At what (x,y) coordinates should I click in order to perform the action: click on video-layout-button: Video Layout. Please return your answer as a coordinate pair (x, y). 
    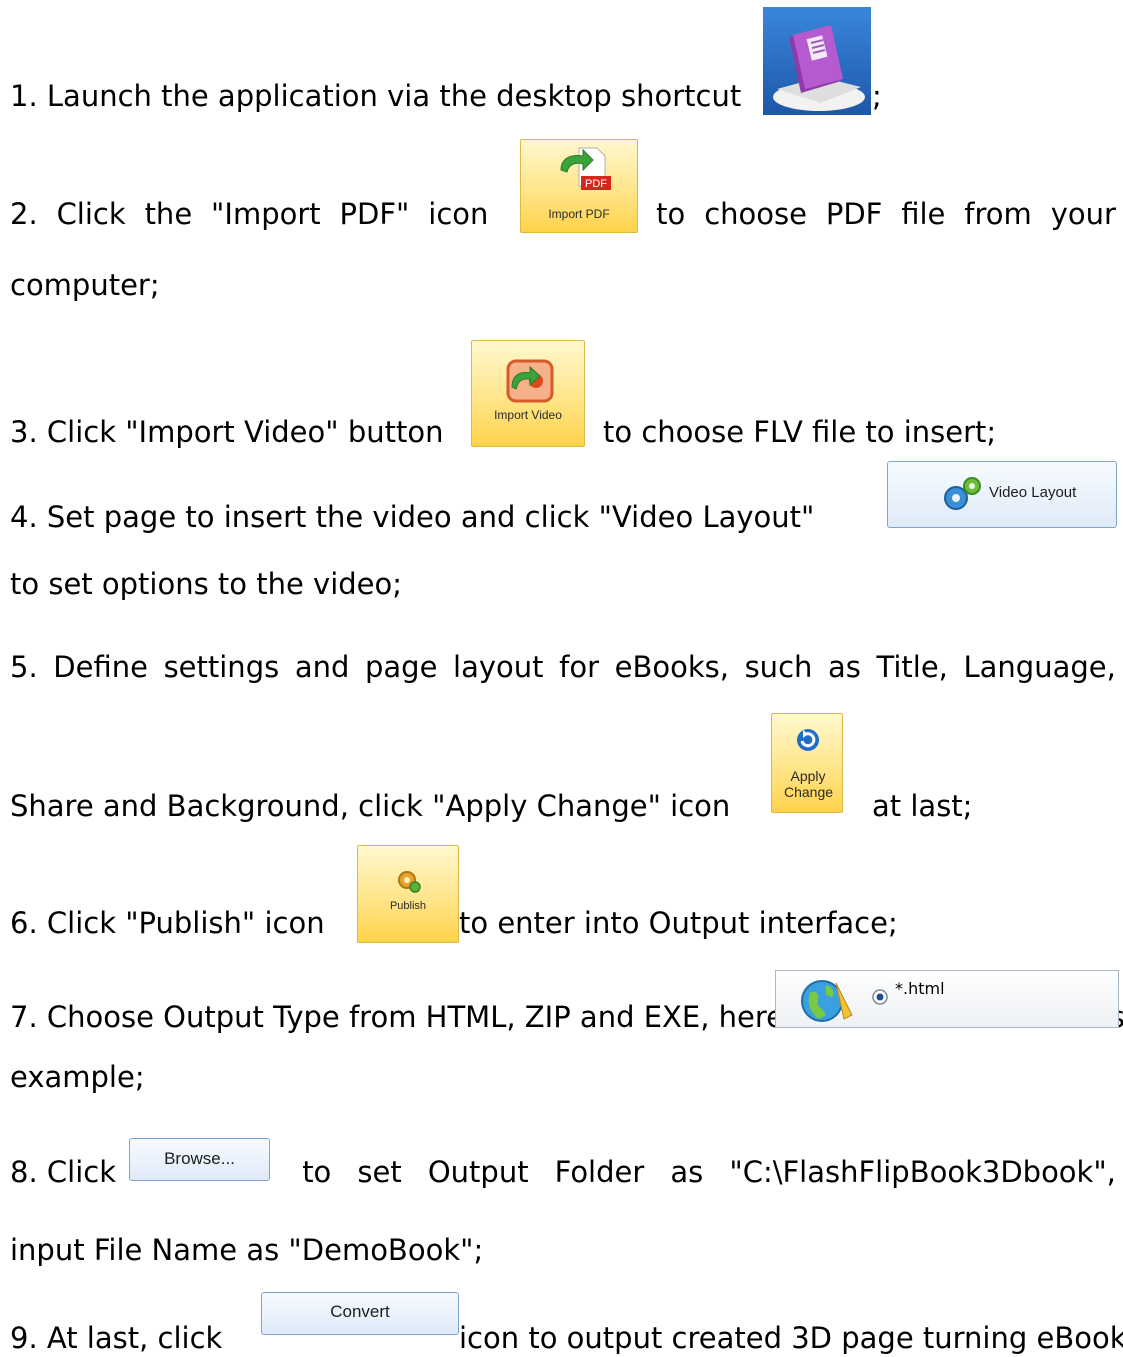
    Looking at the image, I should click on (1002, 494).